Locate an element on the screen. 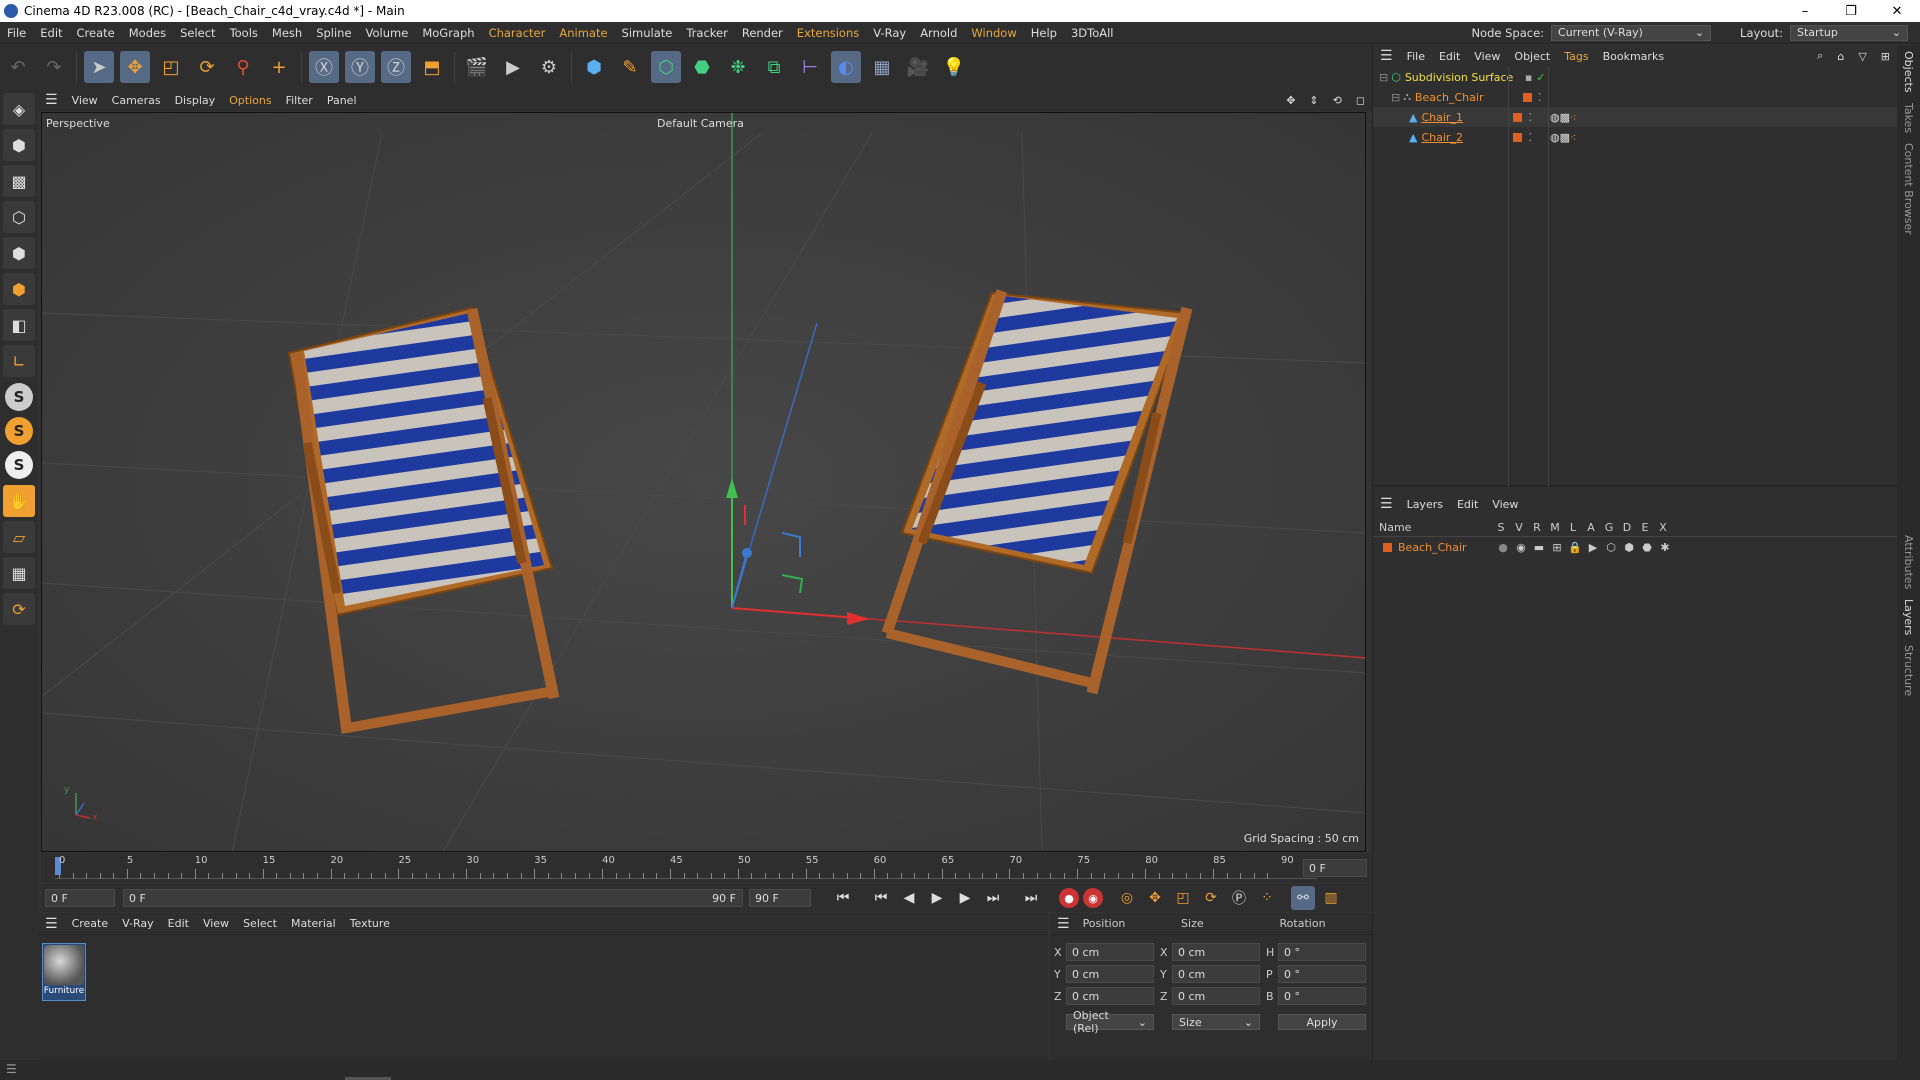 The width and height of the screenshot is (1920, 1080). scale-key-icon: ◰ is located at coordinates (1183, 898).